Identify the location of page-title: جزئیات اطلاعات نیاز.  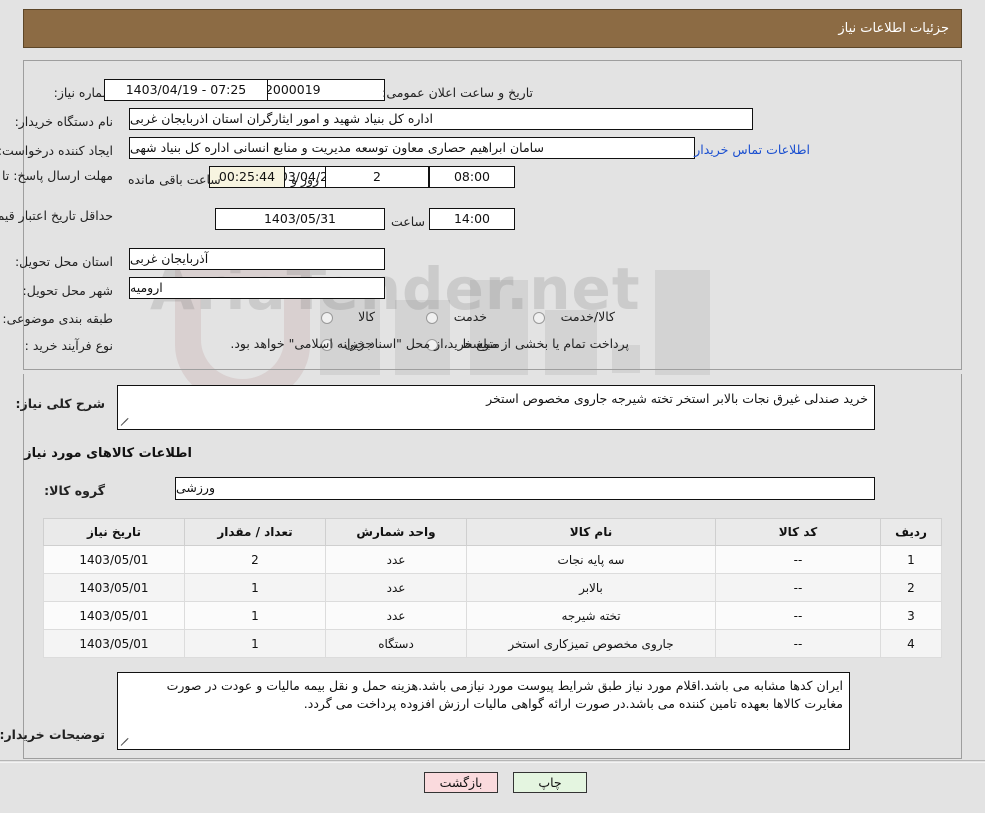
(893, 28).